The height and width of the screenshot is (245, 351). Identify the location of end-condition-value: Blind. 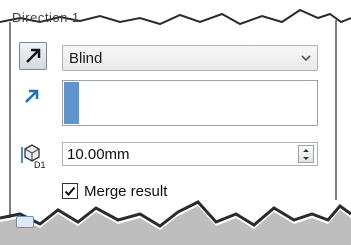
(86, 58).